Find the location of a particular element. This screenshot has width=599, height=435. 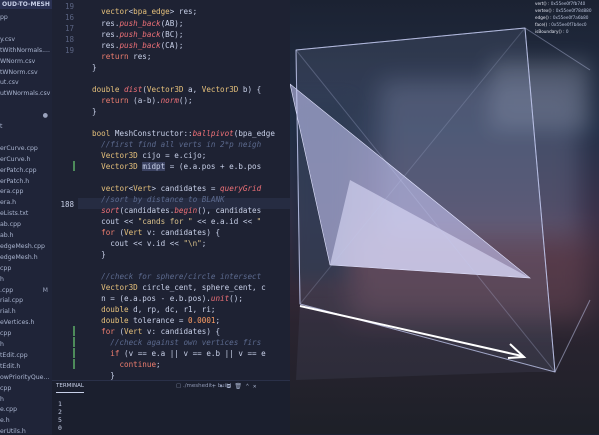

file-name: e.cpp is located at coordinates (9, 410).